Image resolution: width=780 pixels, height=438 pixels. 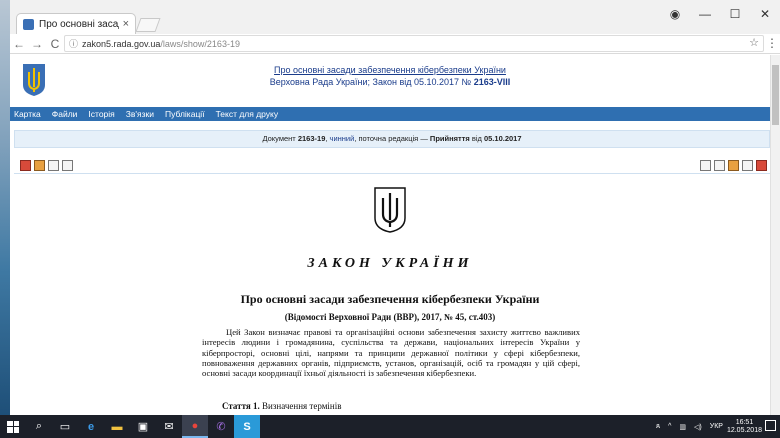 What do you see at coordinates (765, 14) in the screenshot?
I see `close-window-button: ✕` at bounding box center [765, 14].